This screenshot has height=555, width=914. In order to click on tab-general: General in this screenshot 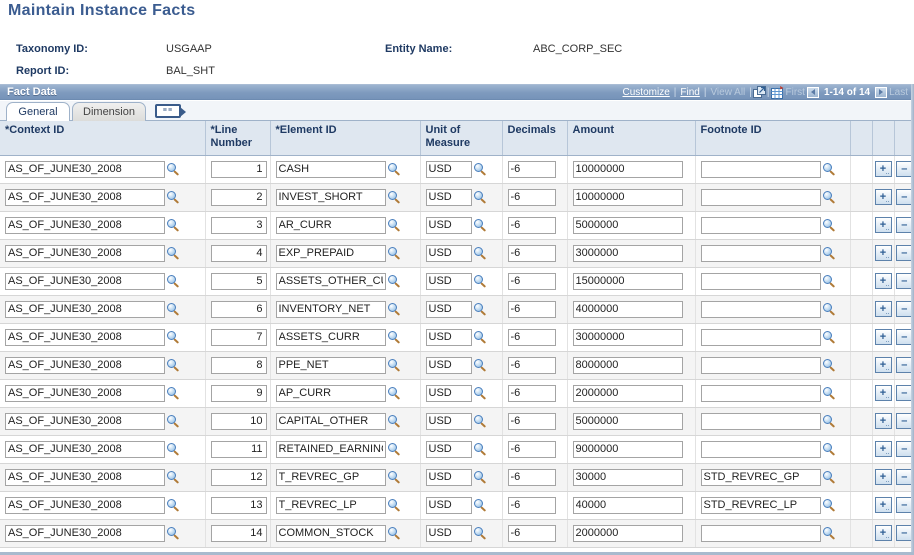, I will do `click(38, 111)`.